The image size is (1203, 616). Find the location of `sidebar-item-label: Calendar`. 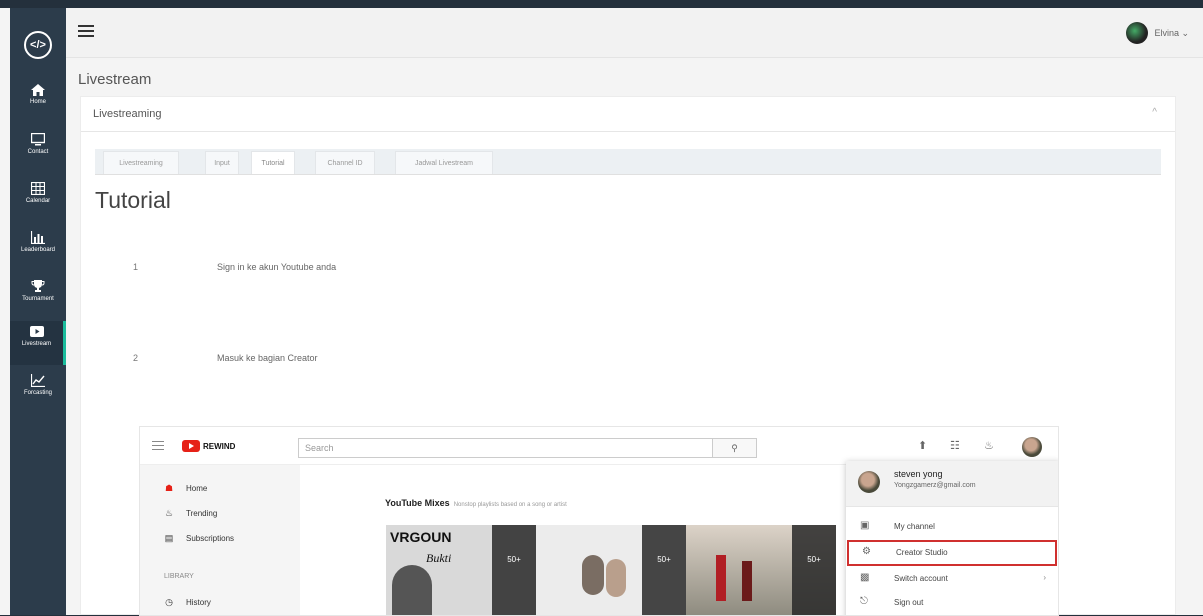

sidebar-item-label: Calendar is located at coordinates (38, 201).